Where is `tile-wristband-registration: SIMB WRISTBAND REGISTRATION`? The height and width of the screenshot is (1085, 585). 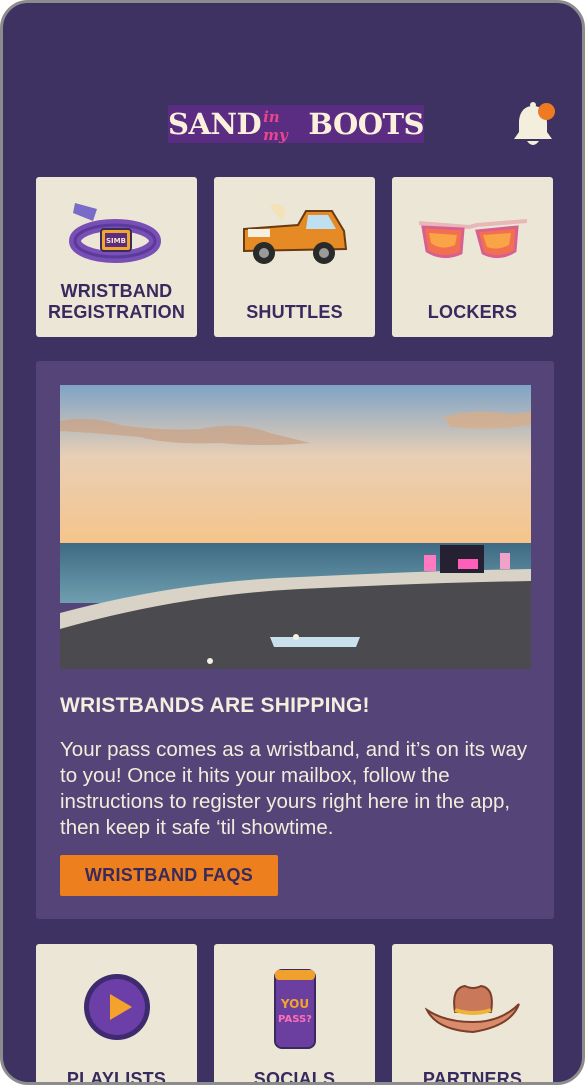 tile-wristband-registration: SIMB WRISTBAND REGISTRATION is located at coordinates (116, 257).